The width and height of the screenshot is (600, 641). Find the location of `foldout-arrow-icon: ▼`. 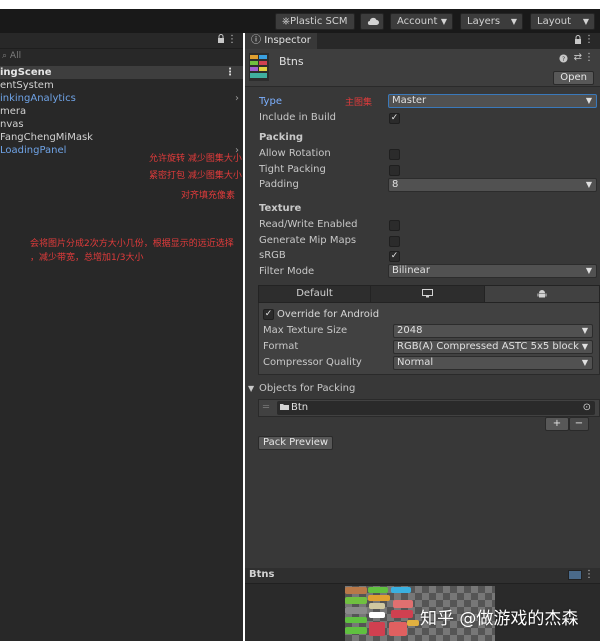

foldout-arrow-icon: ▼ is located at coordinates (251, 388).